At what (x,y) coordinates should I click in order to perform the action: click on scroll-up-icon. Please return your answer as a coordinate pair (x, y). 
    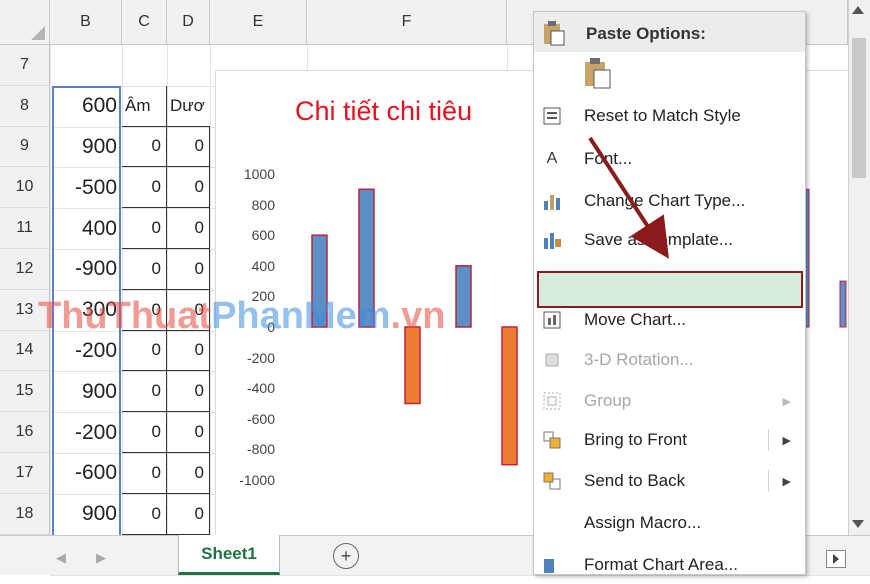
    Looking at the image, I should click on (858, 10).